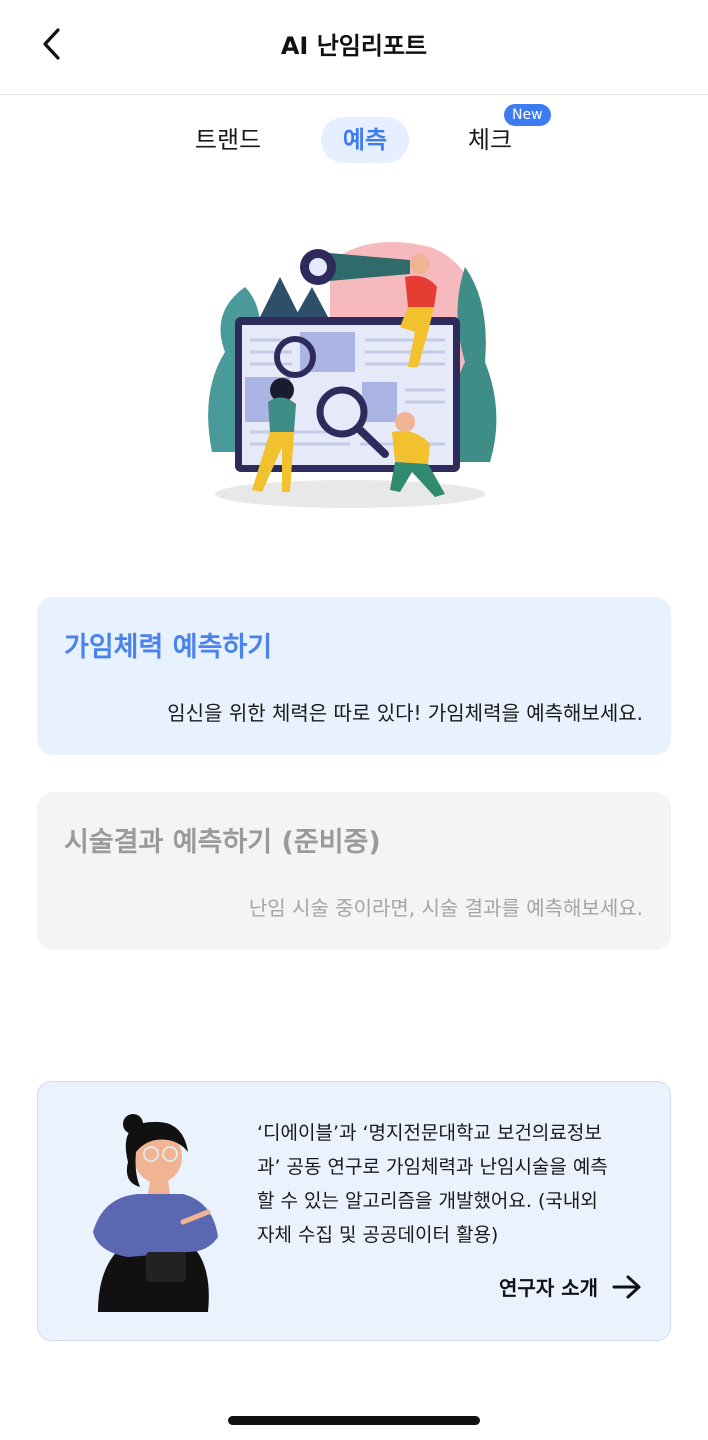 This screenshot has width=708, height=1440. What do you see at coordinates (427, 1201) in the screenshot?
I see `research-description-line: 할 수 있는 알고리즘을 개발했어요. (국내외` at bounding box center [427, 1201].